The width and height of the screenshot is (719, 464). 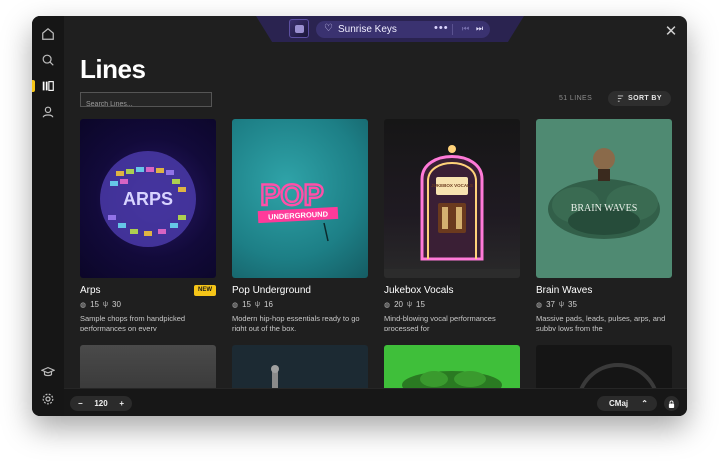 What do you see at coordinates (48, 216) in the screenshot?
I see `sidebar` at bounding box center [48, 216].